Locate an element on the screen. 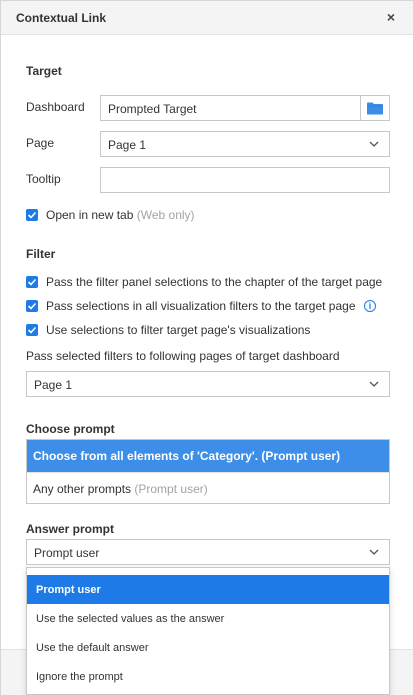 The image size is (414, 695). pass-pages-select: Page 1 is located at coordinates (208, 384).